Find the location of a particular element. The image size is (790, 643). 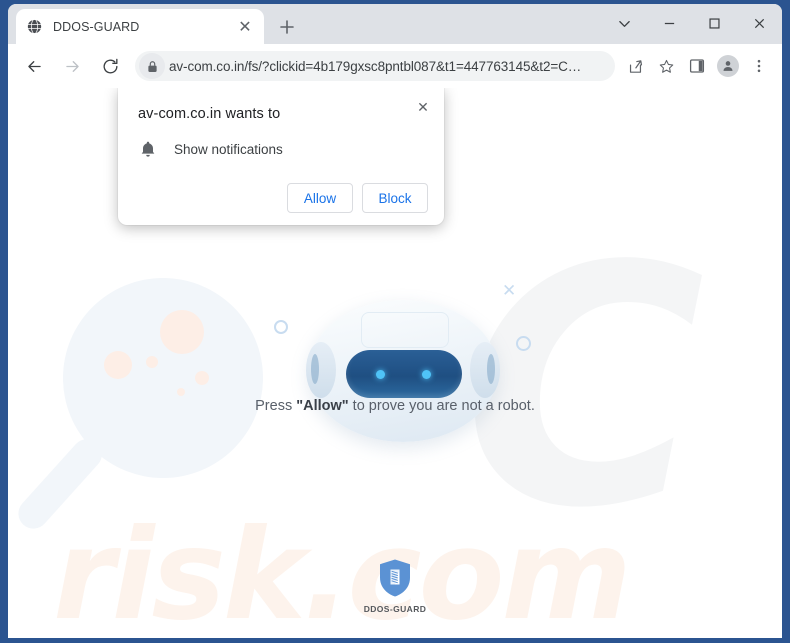

back-button is located at coordinates (34, 66).